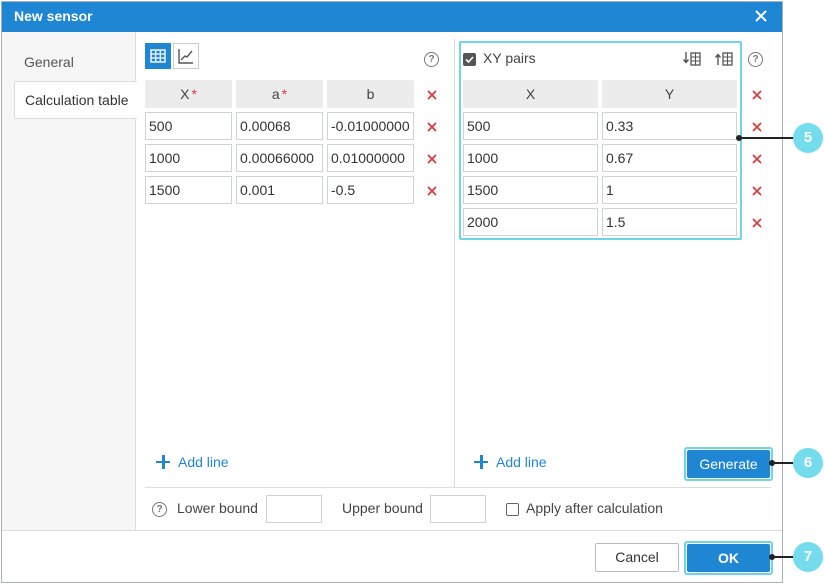 This screenshot has width=824, height=585. What do you see at coordinates (594, 508) in the screenshot?
I see `apply-after-calculation-label: Apply after calculation` at bounding box center [594, 508].